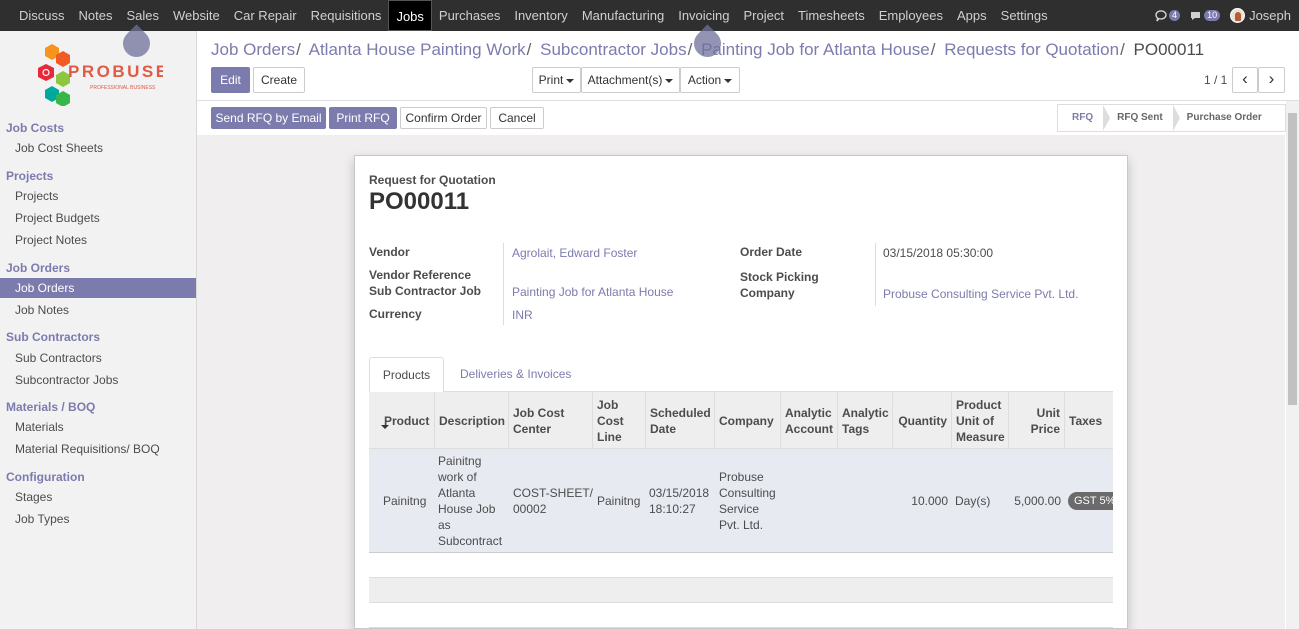 The width and height of the screenshot is (1299, 629). What do you see at coordinates (1222, 118) in the screenshot?
I see `stage-purchase-order: Purchase Order` at bounding box center [1222, 118].